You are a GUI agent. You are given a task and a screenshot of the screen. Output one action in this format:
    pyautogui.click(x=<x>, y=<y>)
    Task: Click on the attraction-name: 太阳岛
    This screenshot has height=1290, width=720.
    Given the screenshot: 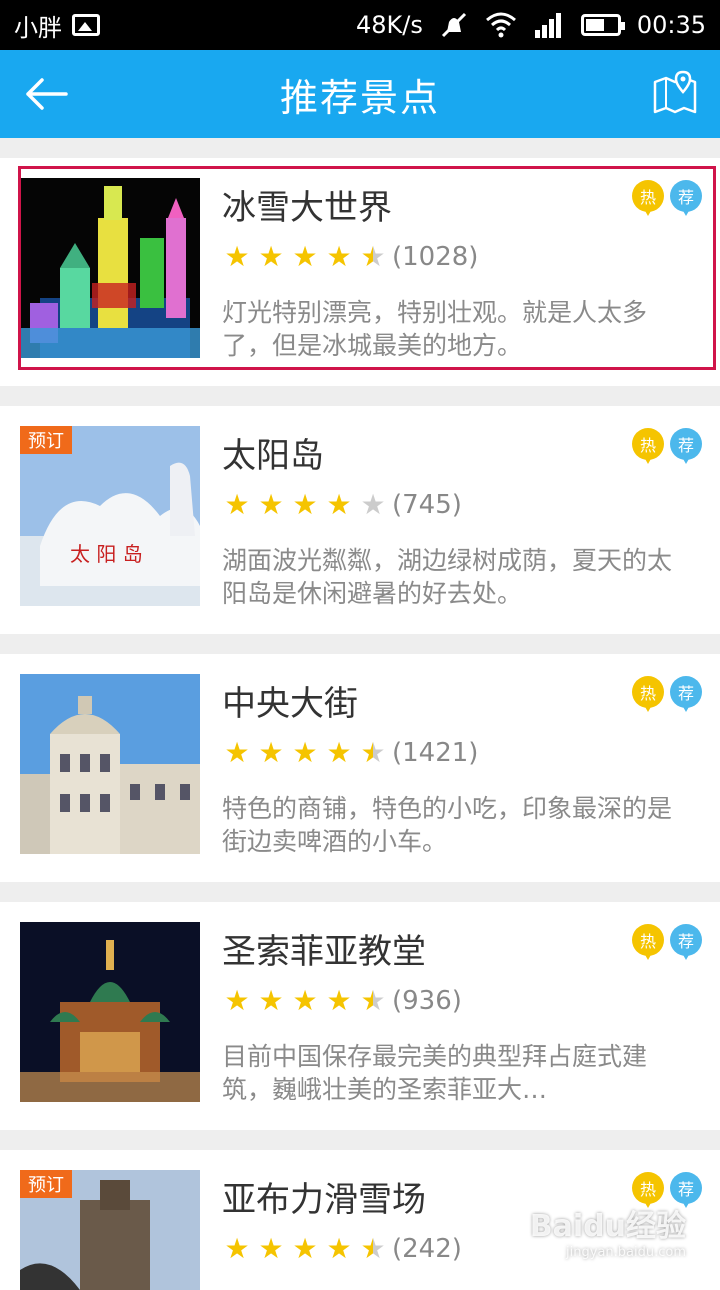 What is the action you would take?
    pyautogui.click(x=273, y=452)
    